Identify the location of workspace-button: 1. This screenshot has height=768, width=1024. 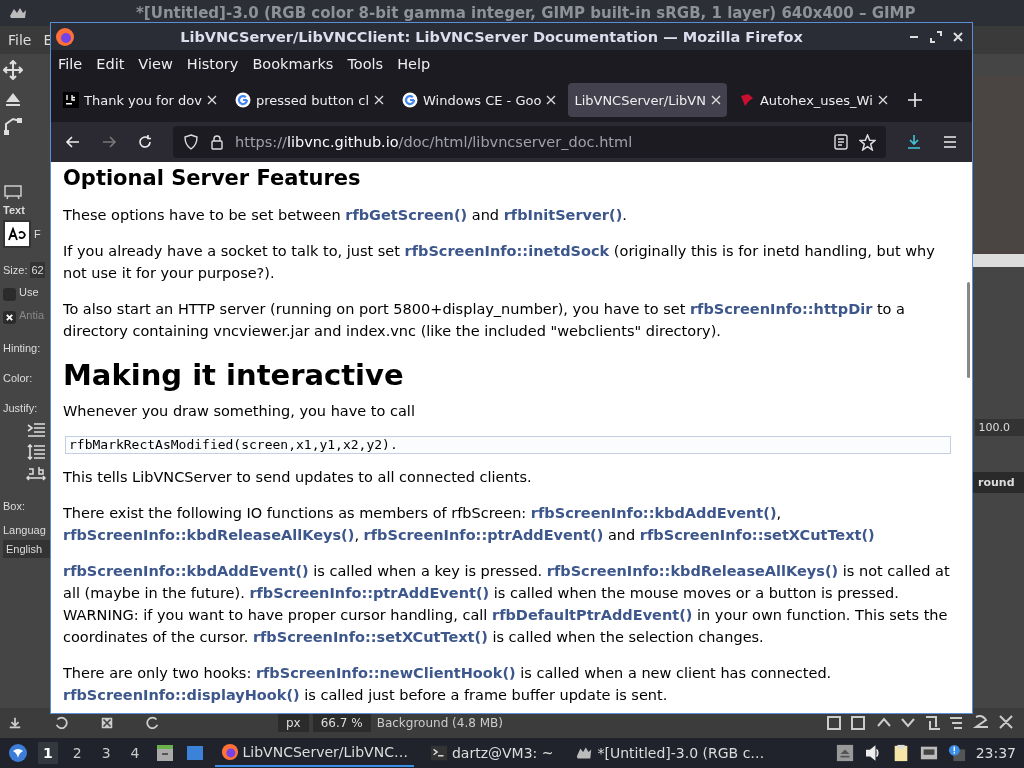
(48, 753).